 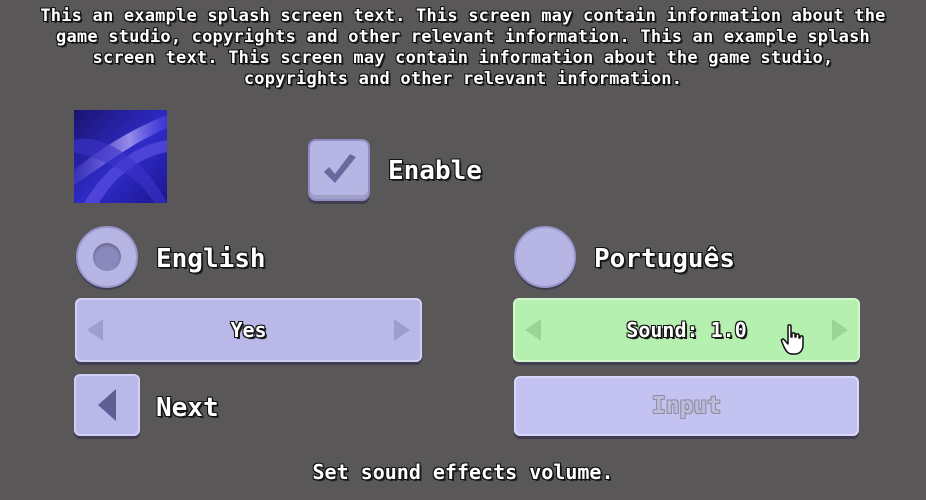 What do you see at coordinates (435, 171) in the screenshot?
I see `enable-label: Enable` at bounding box center [435, 171].